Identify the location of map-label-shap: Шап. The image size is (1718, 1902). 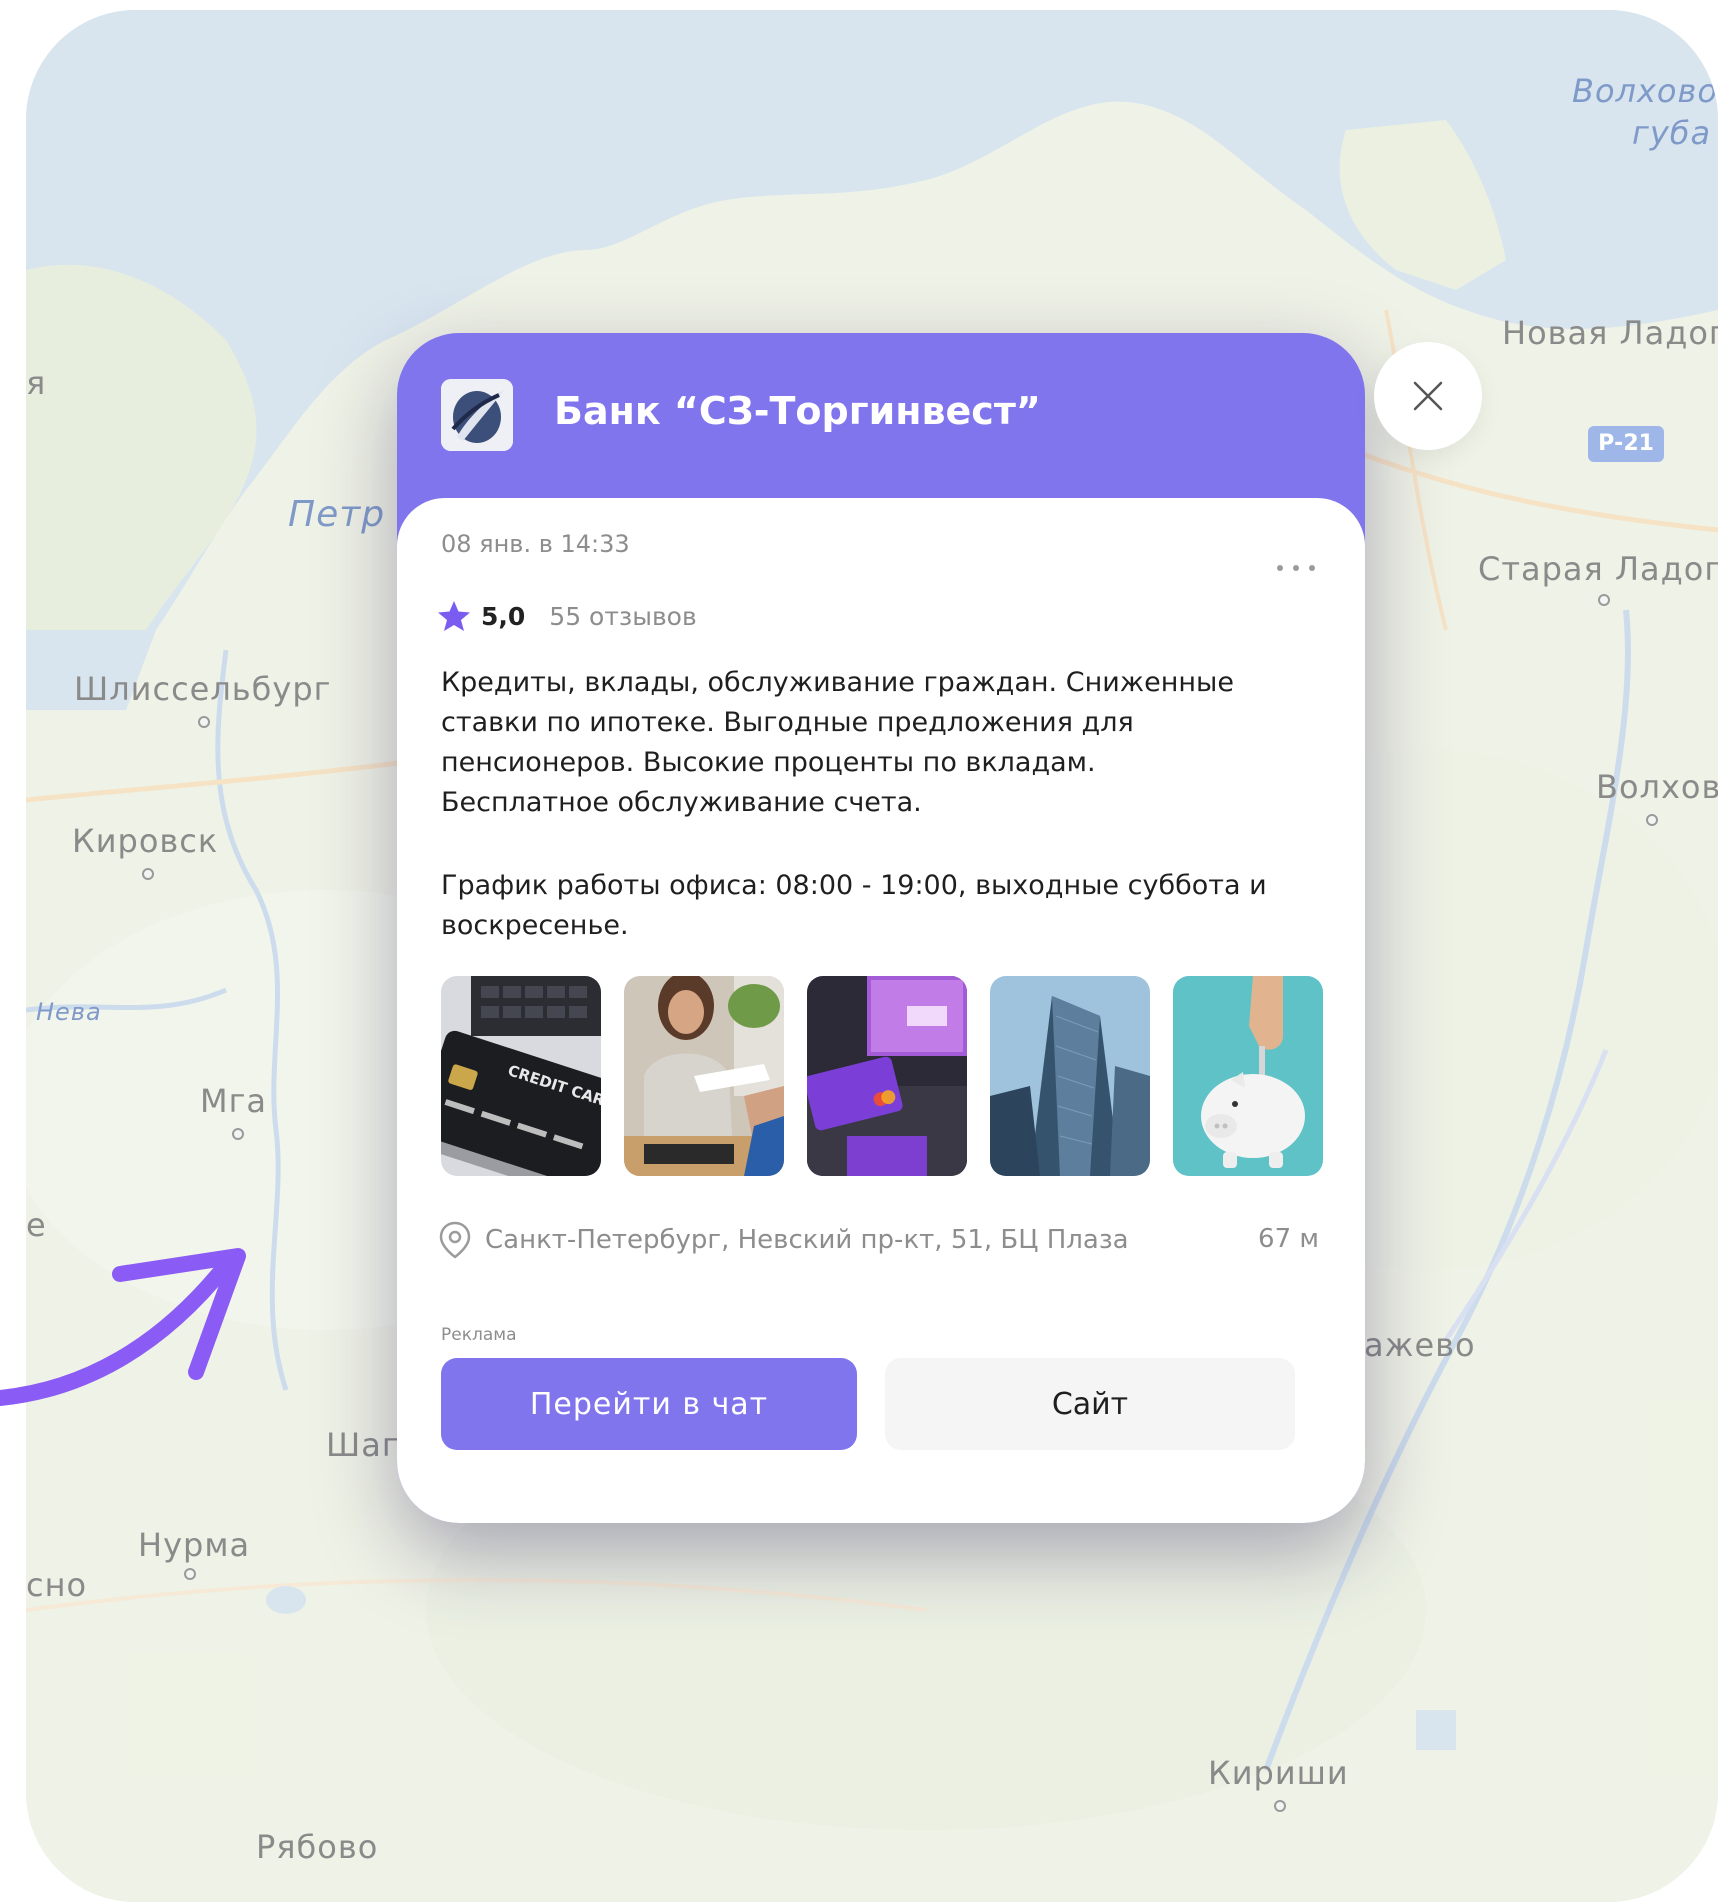
(365, 1445).